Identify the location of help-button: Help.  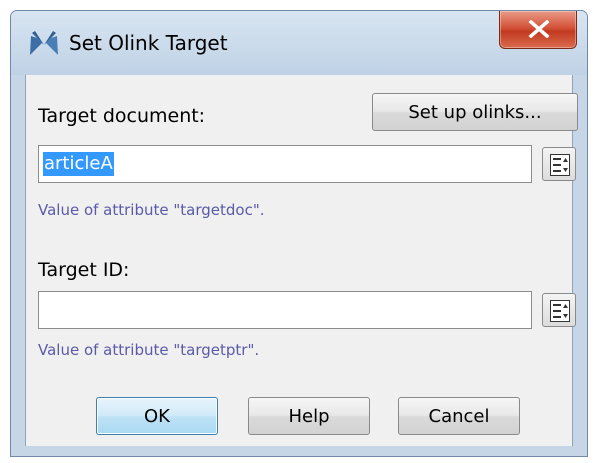
(309, 416).